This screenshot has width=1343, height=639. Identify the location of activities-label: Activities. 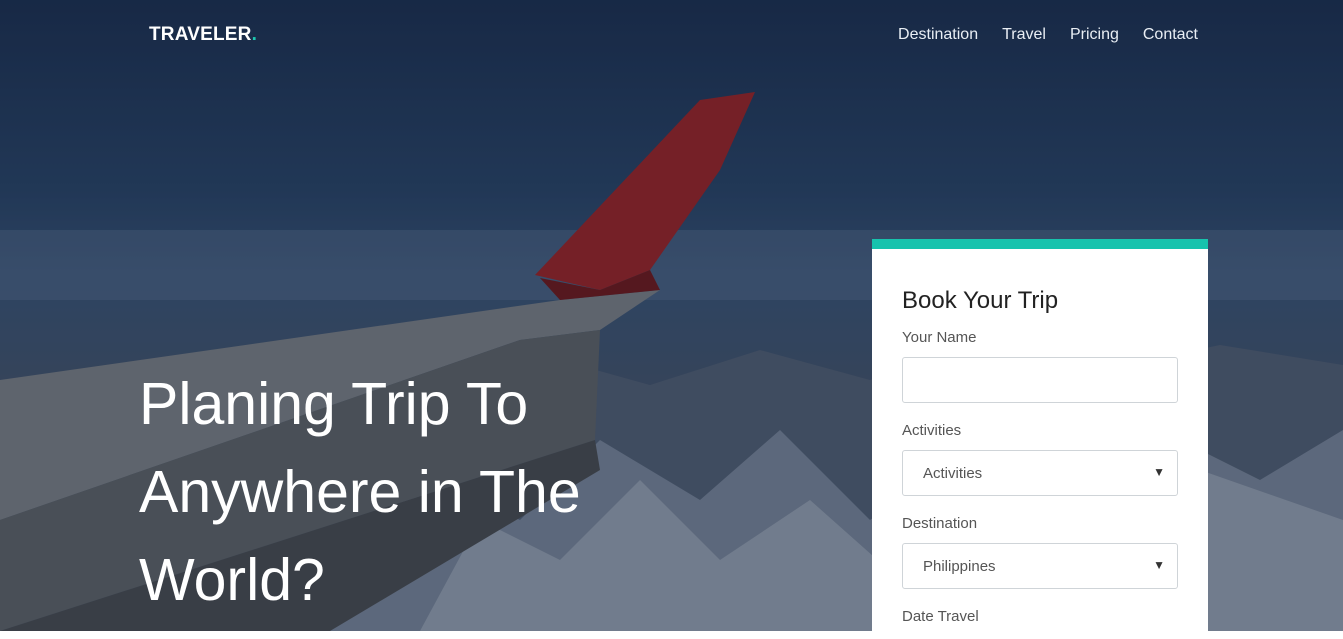
(932, 430).